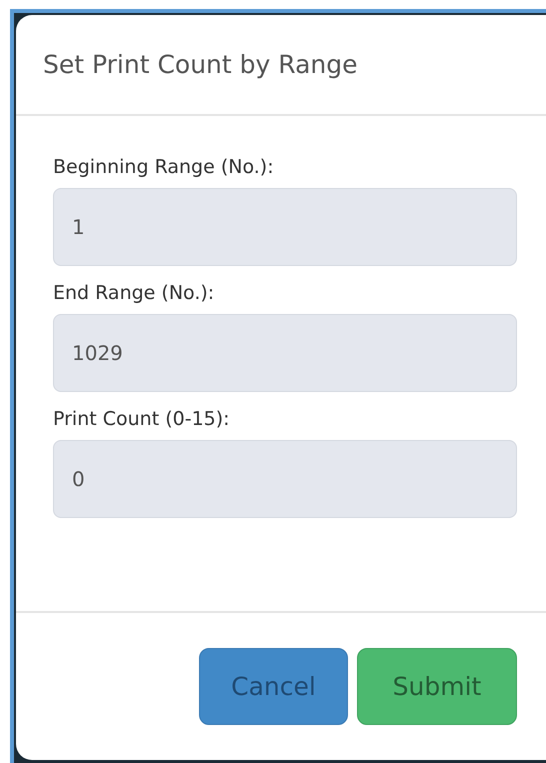 Image resolution: width=546 pixels, height=763 pixels. Describe the element at coordinates (200, 64) in the screenshot. I see `dialog-title: Set Print Count by Range` at that location.